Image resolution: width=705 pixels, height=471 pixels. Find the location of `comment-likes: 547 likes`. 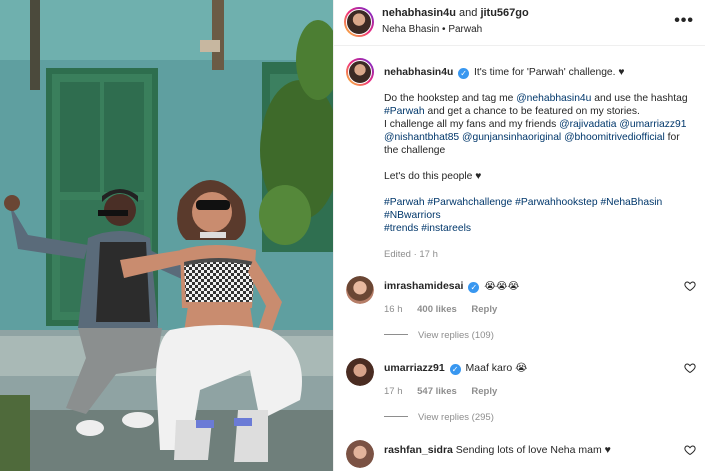

comment-likes: 547 likes is located at coordinates (437, 391).